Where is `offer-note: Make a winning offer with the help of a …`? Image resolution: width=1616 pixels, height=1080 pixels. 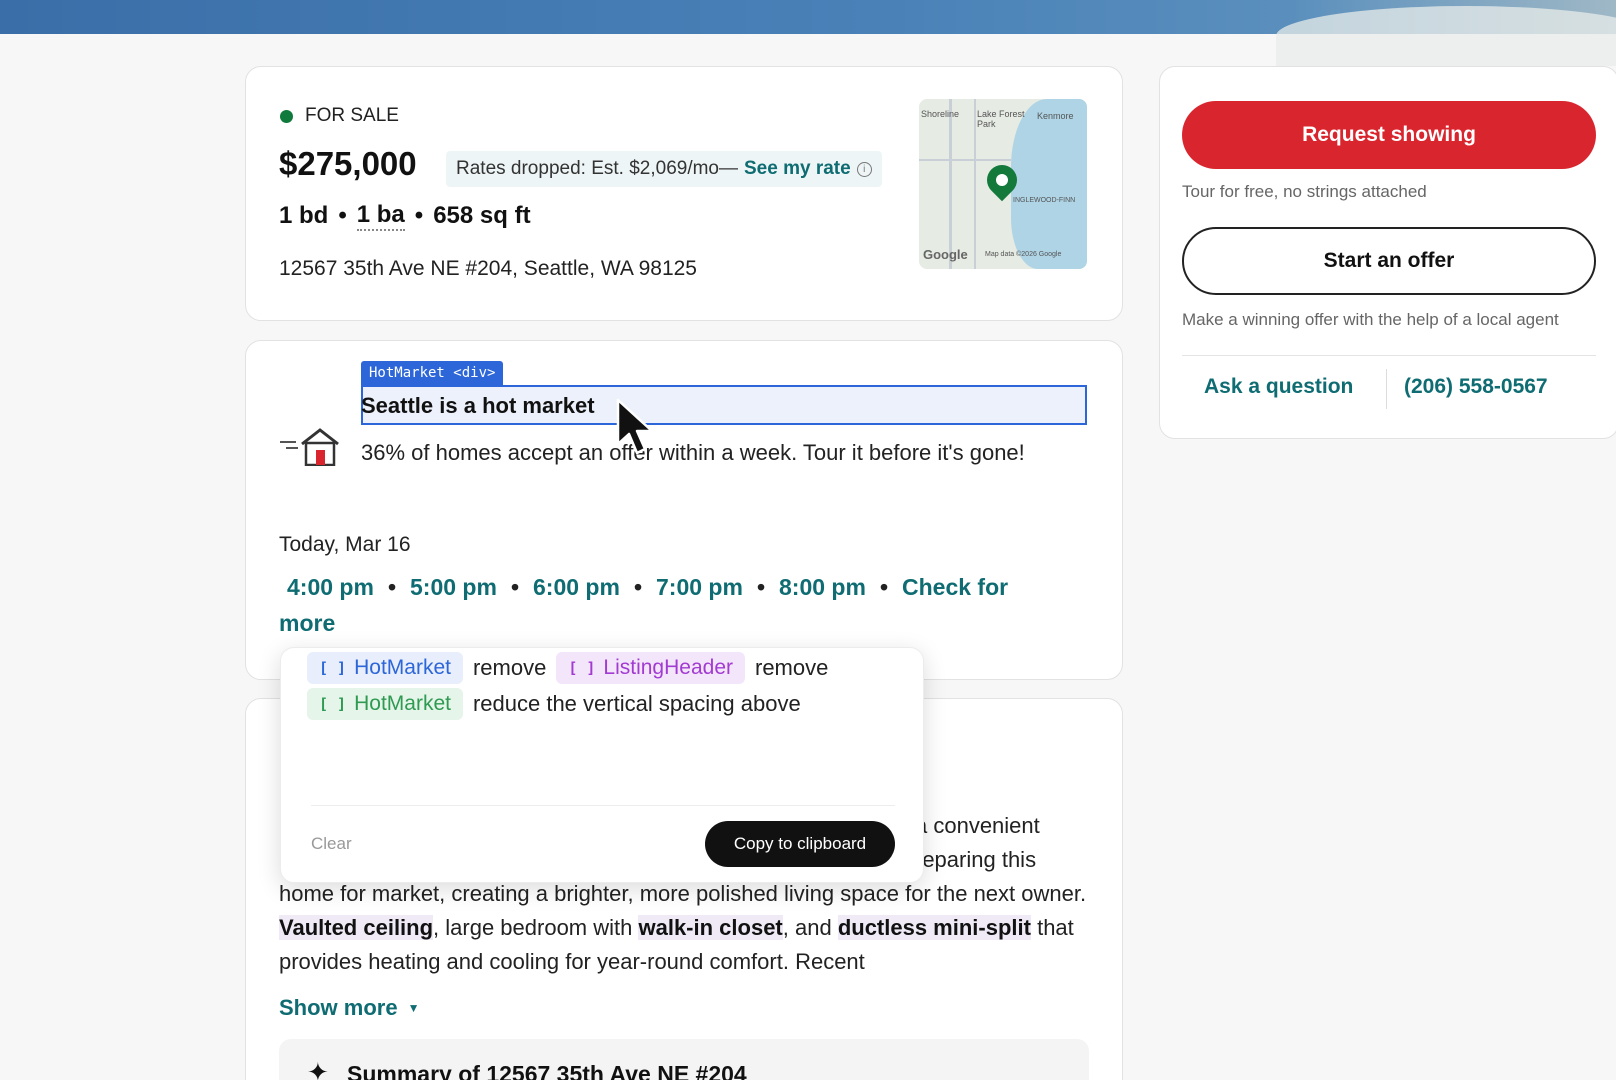
offer-note: Make a winning offer with the help of a … is located at coordinates (1370, 319).